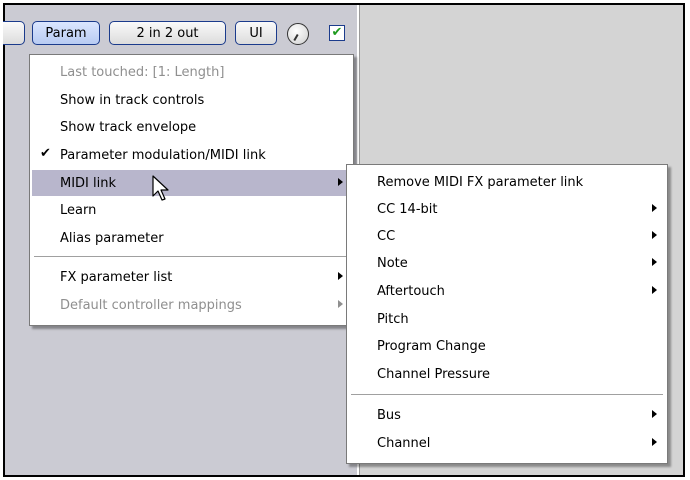 The height and width of the screenshot is (480, 690). What do you see at coordinates (393, 319) in the screenshot?
I see `menu-item-label: Pitch` at bounding box center [393, 319].